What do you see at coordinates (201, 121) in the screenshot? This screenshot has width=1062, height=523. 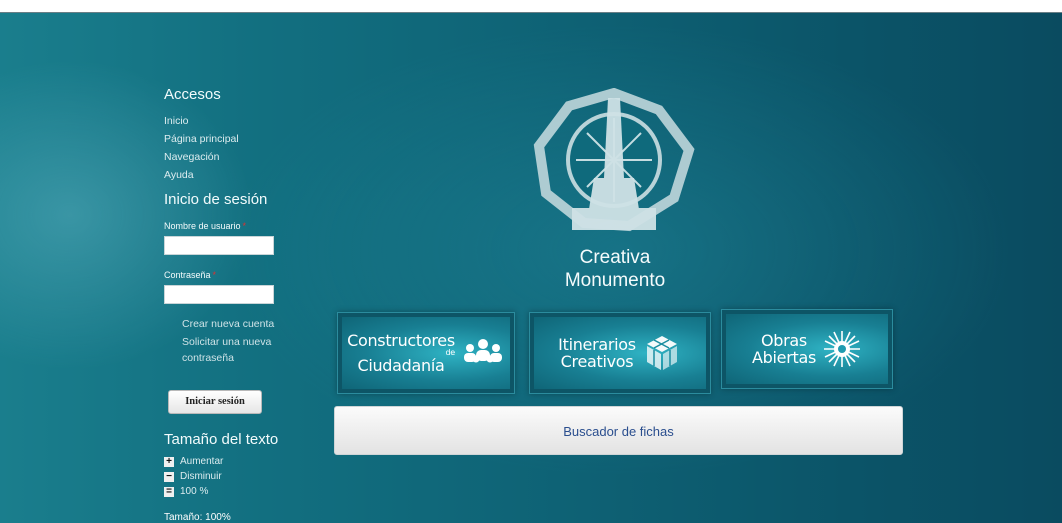 I see `nav-item-inicio: Inicio` at bounding box center [201, 121].